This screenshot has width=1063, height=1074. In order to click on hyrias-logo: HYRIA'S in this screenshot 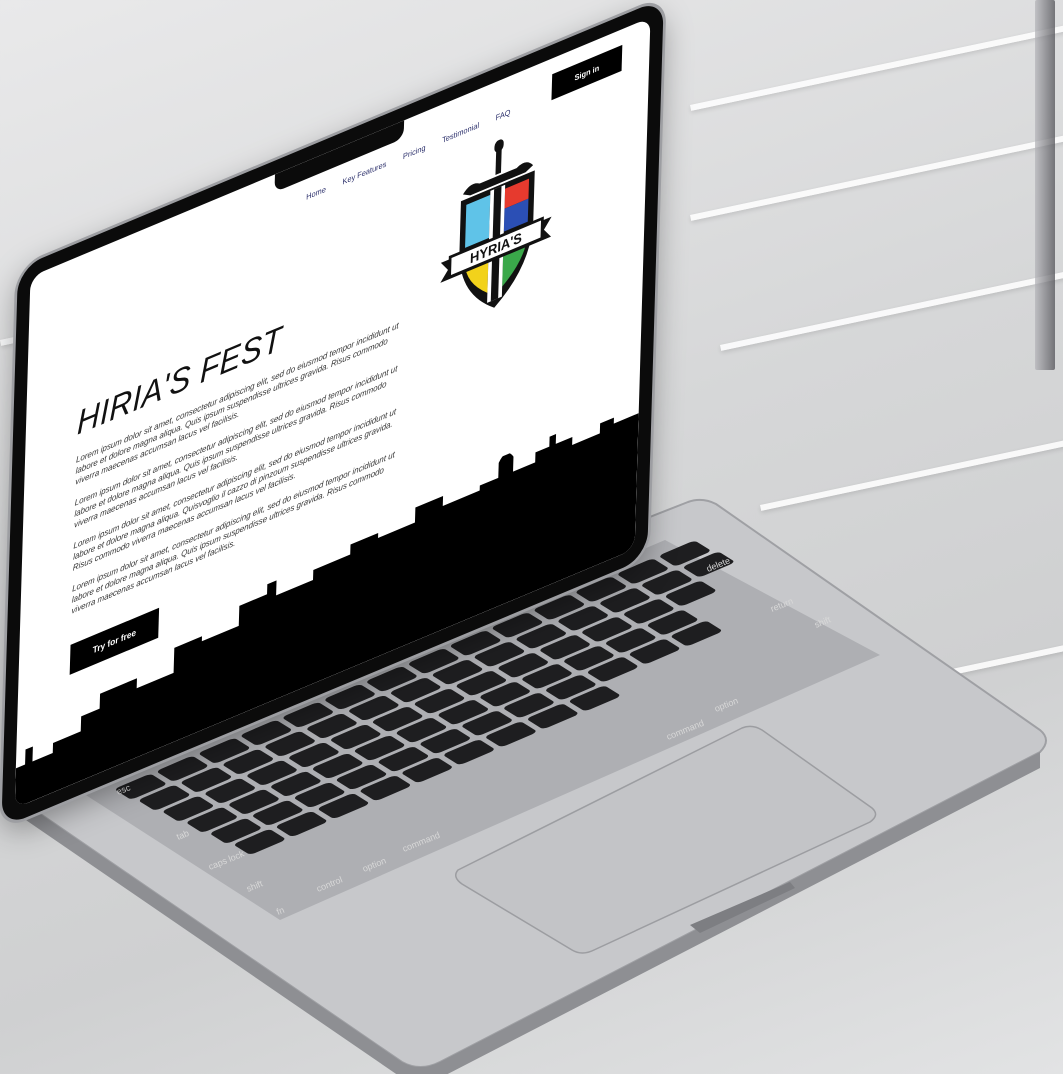, I will do `click(496, 223)`.